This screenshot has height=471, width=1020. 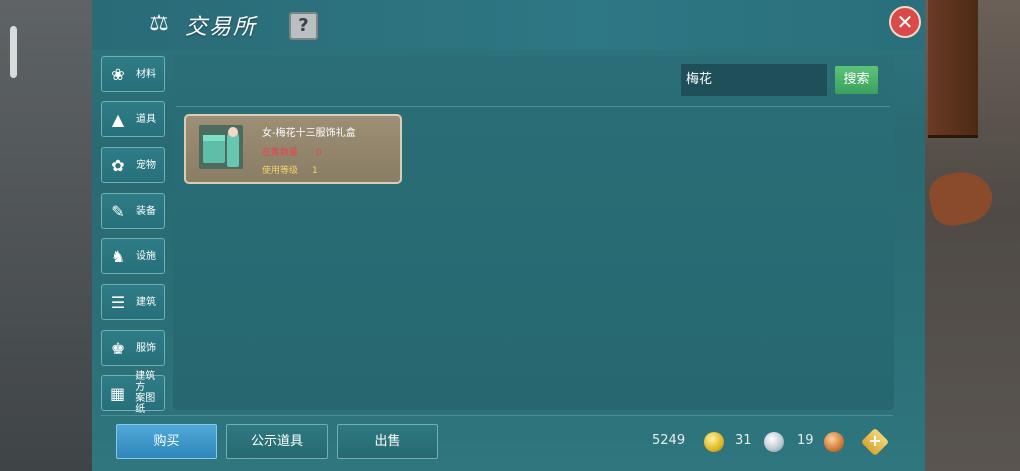 What do you see at coordinates (277, 441) in the screenshot?
I see `public-items-tab: 公示道具` at bounding box center [277, 441].